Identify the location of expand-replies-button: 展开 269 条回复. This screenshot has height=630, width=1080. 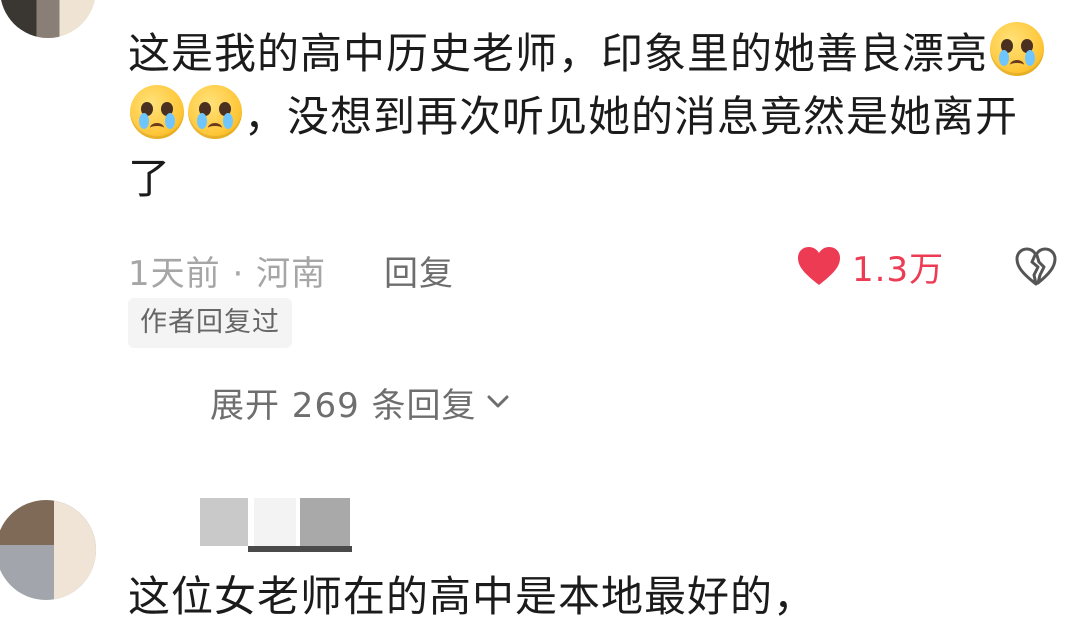
(359, 402).